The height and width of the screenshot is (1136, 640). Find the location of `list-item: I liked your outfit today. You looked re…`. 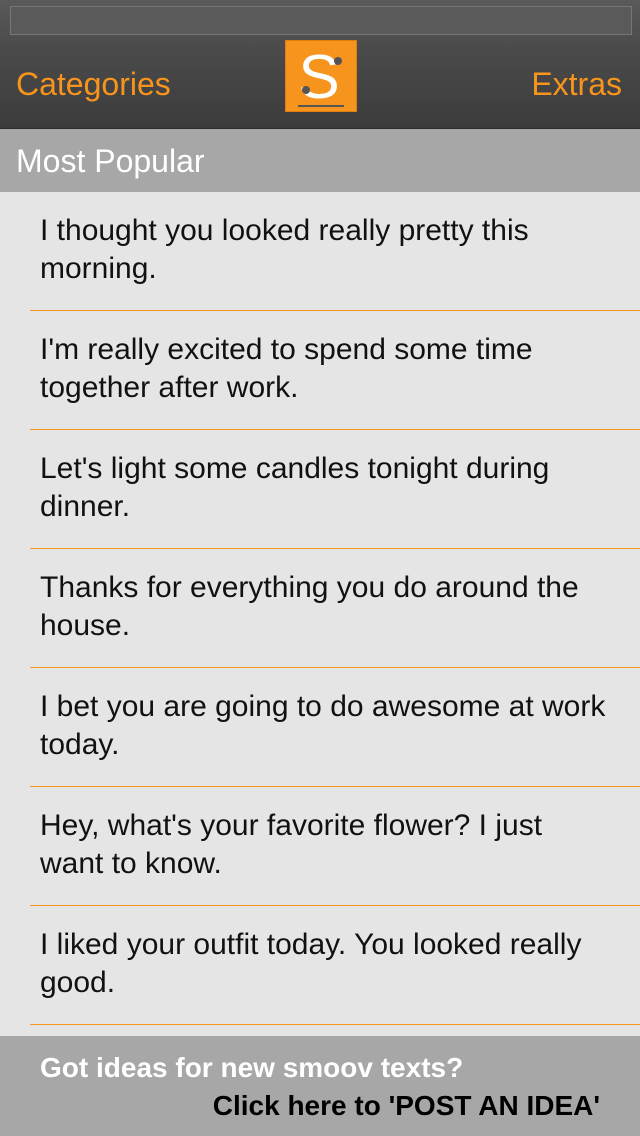

list-item: I liked your outfit today. You looked re… is located at coordinates (335, 965).